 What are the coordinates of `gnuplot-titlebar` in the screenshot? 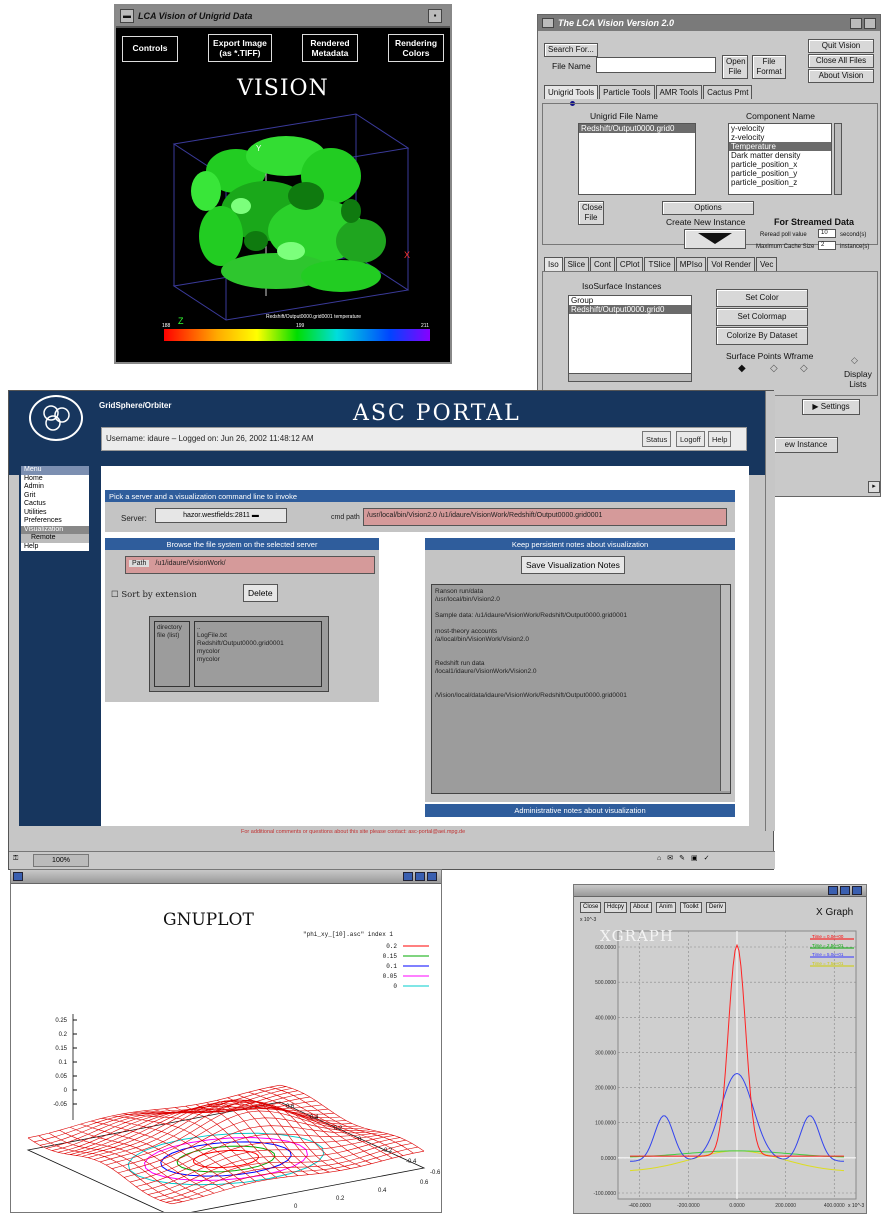 It's located at (226, 877).